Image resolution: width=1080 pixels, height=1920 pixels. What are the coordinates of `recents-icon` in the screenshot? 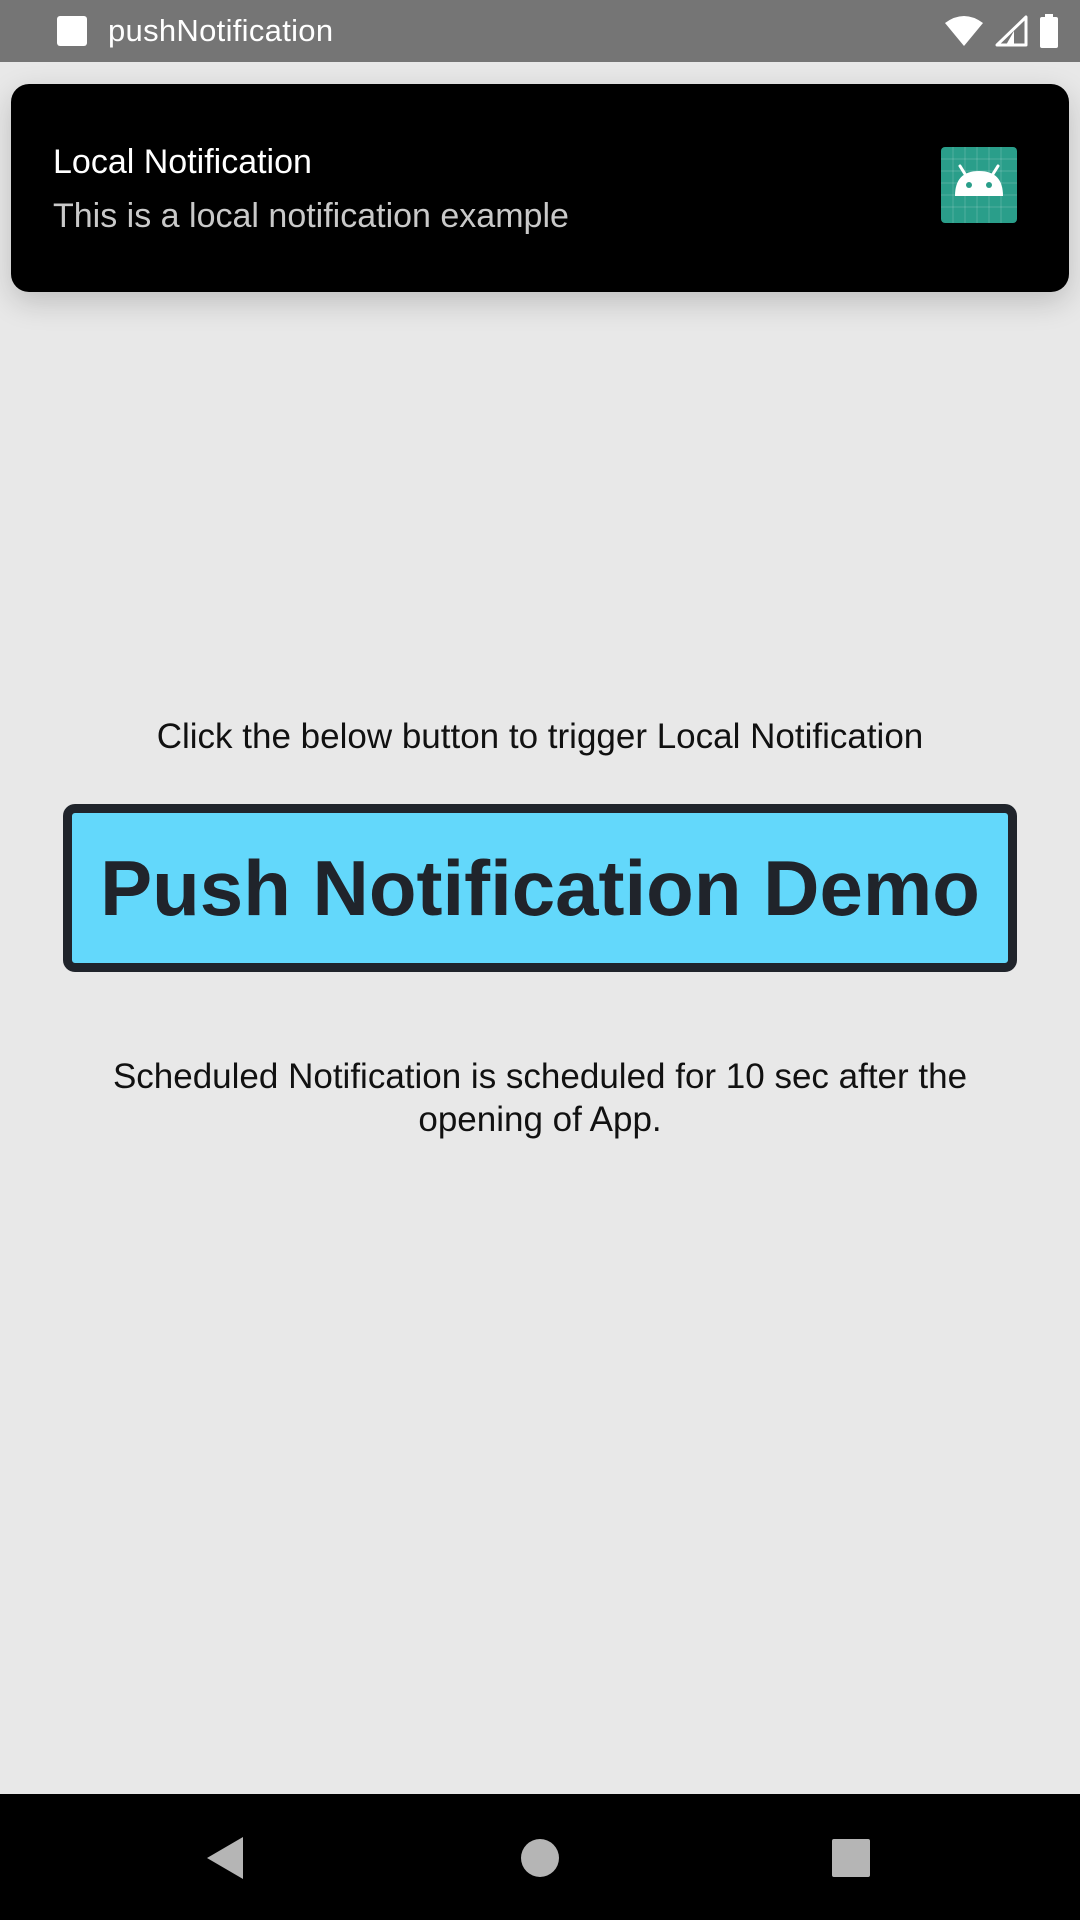 It's located at (851, 1858).